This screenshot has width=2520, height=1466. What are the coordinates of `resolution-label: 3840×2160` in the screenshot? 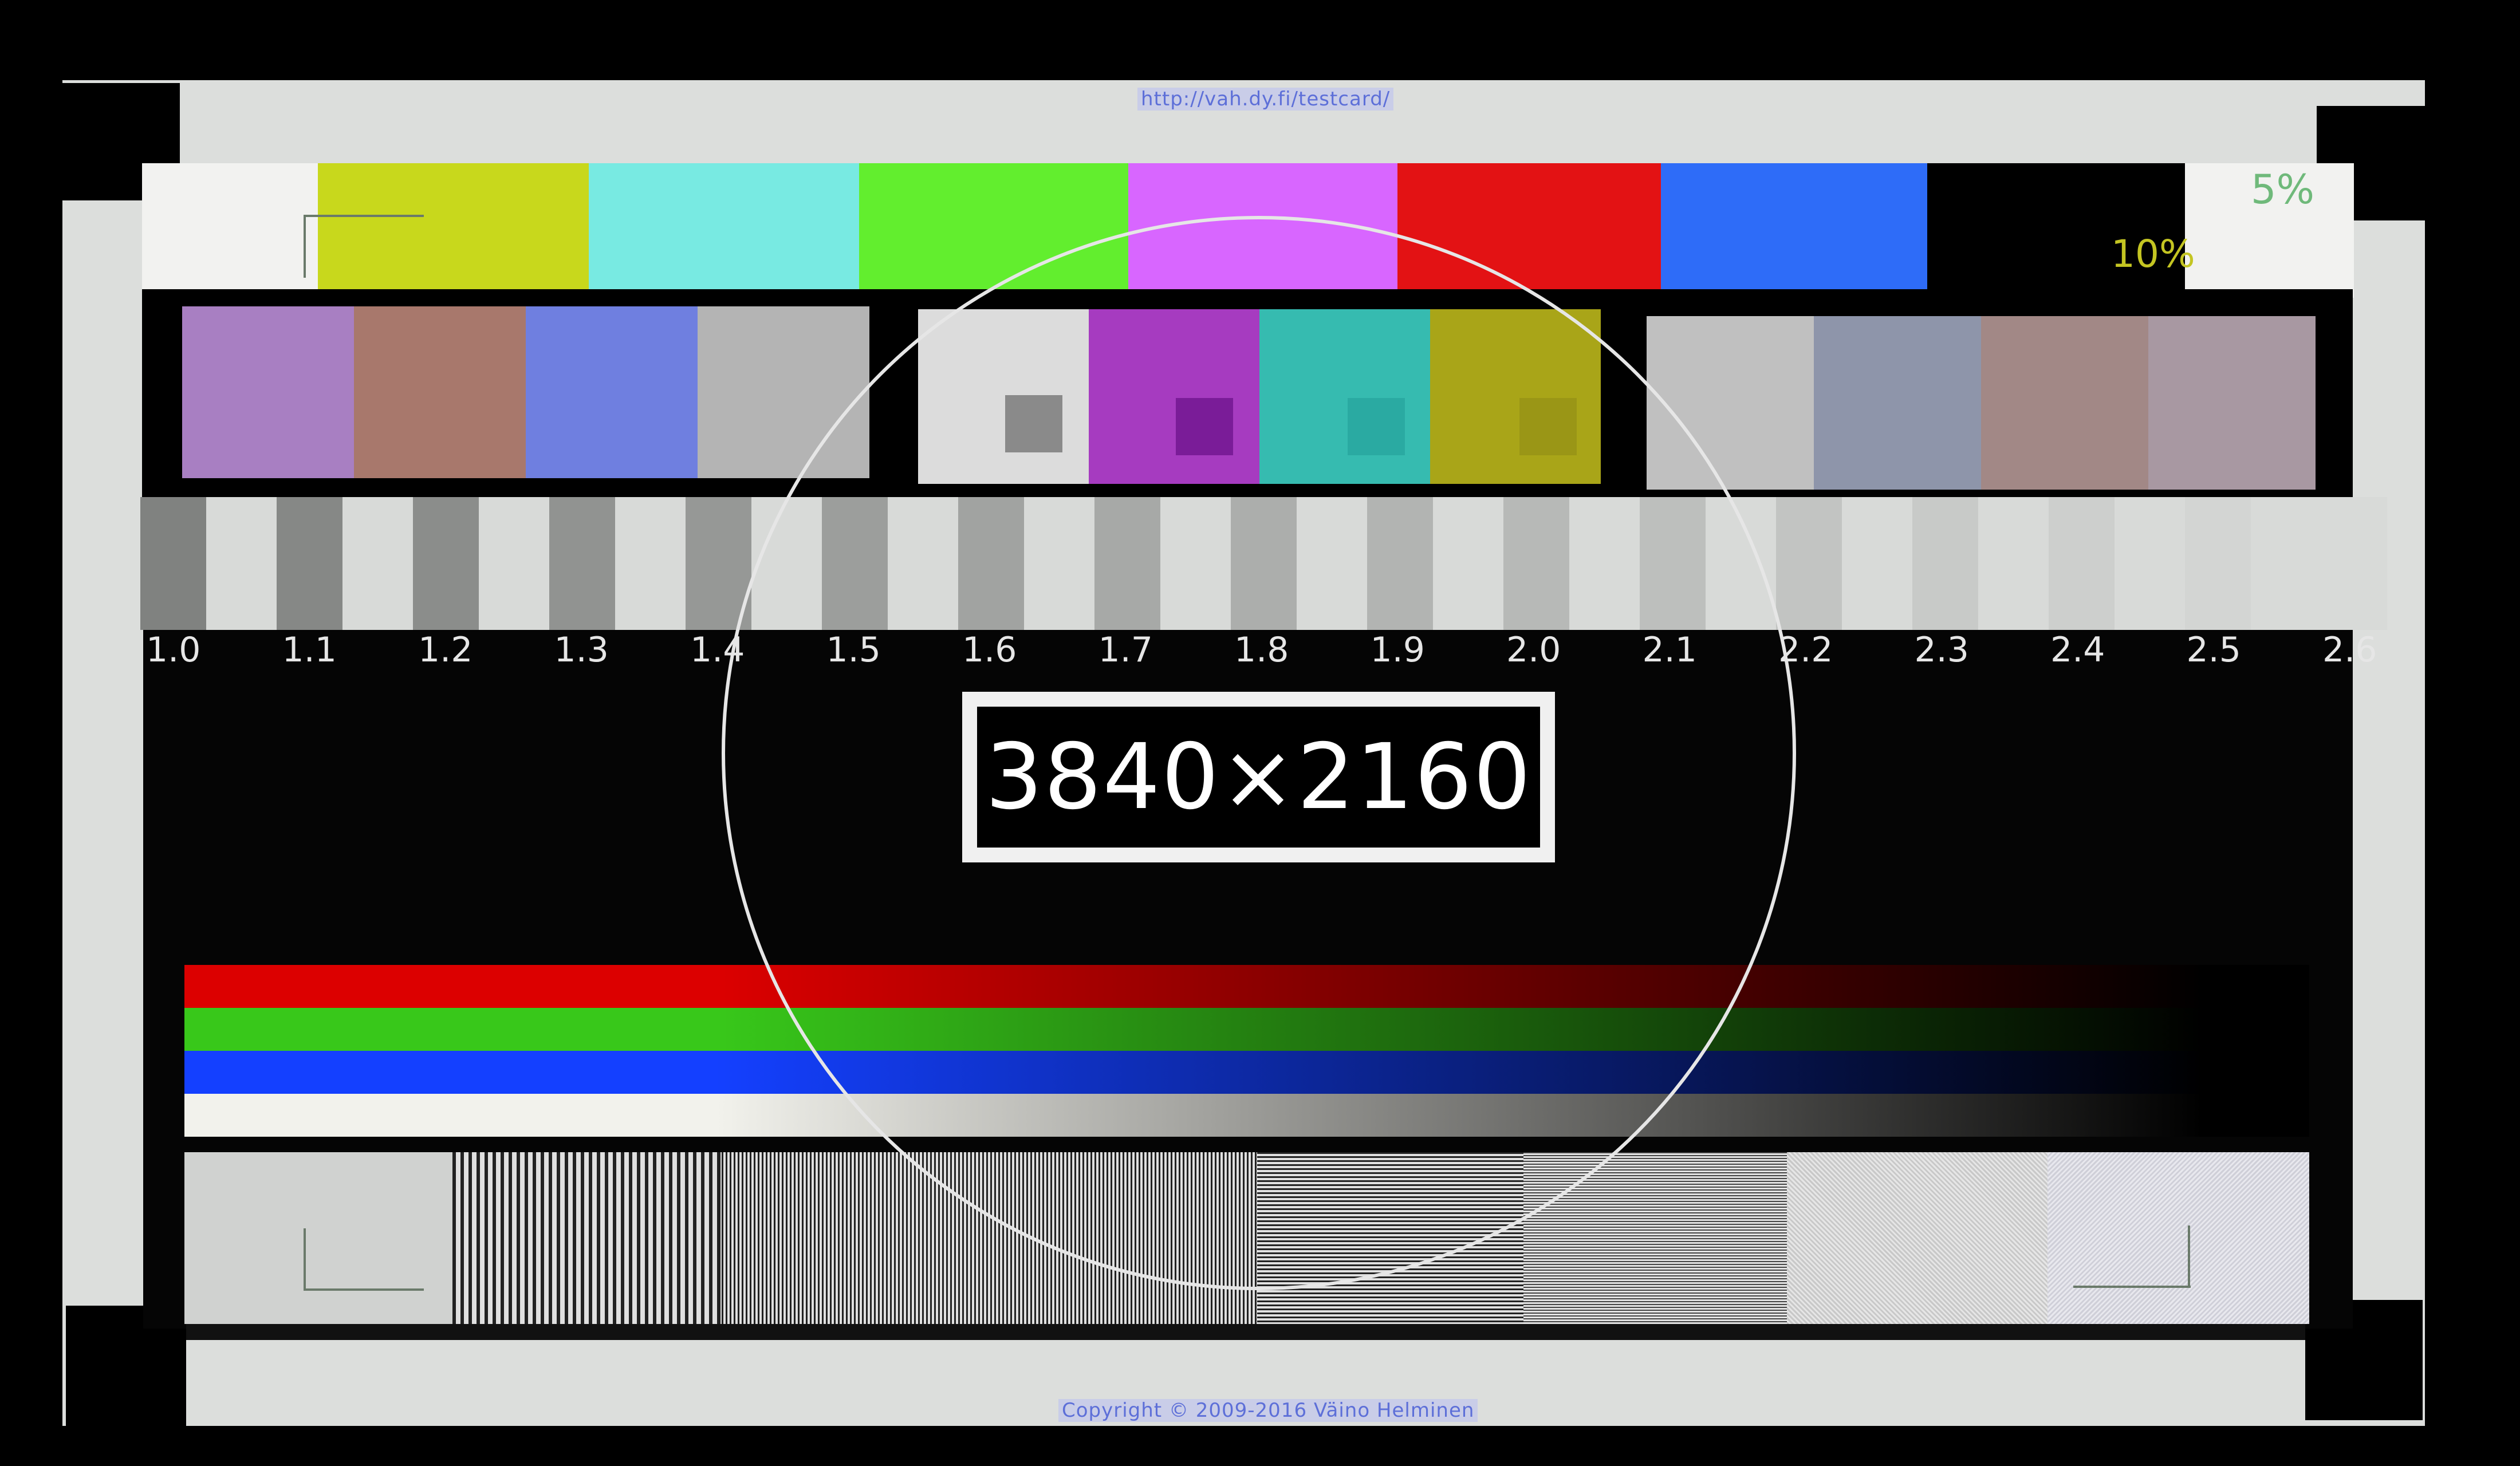 It's located at (1258, 777).